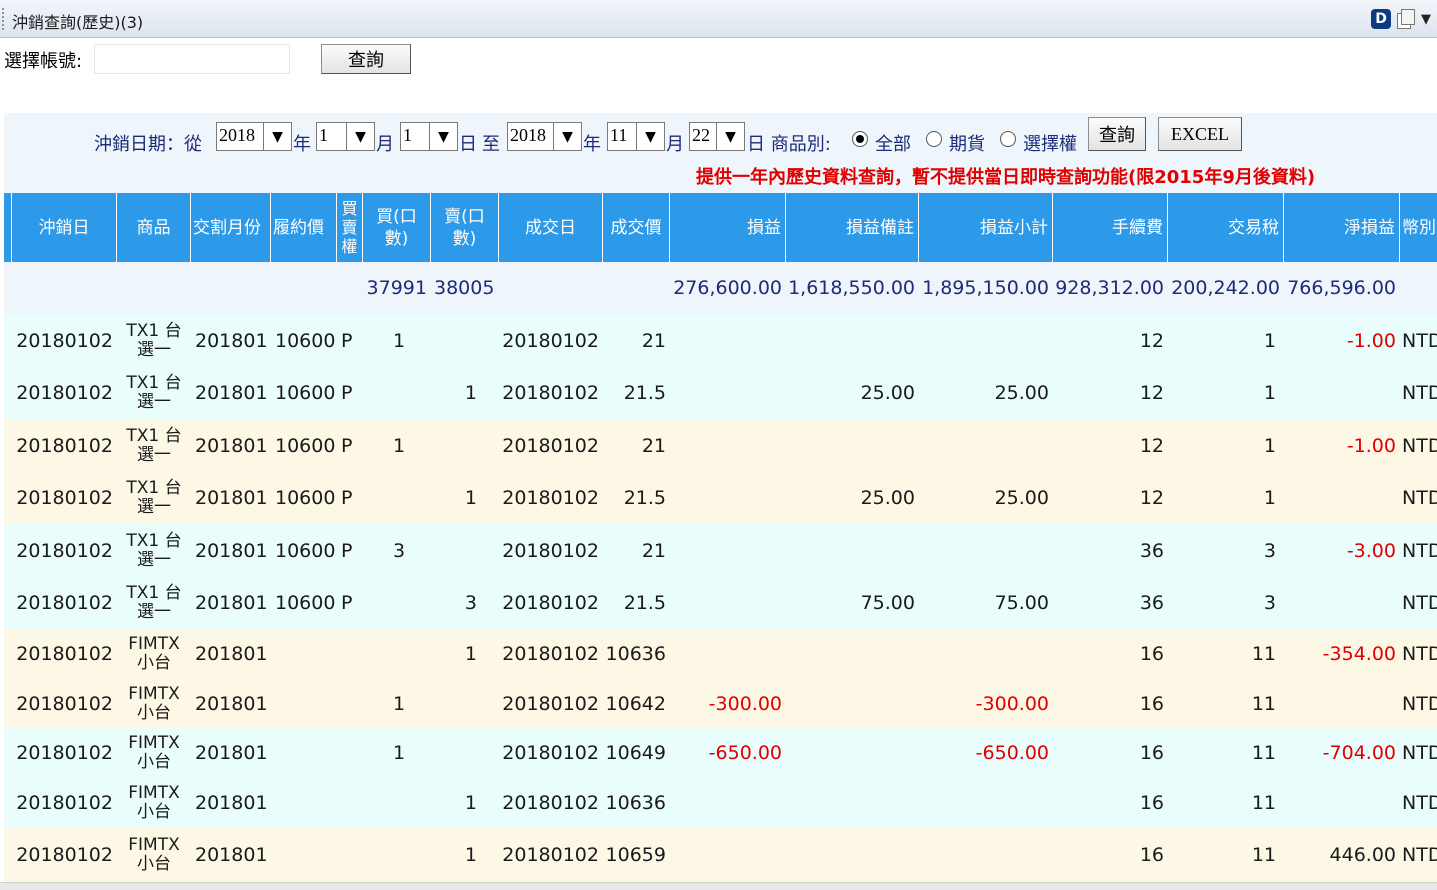  Describe the element at coordinates (154, 227) in the screenshot. I see `col-product: 商品` at that location.